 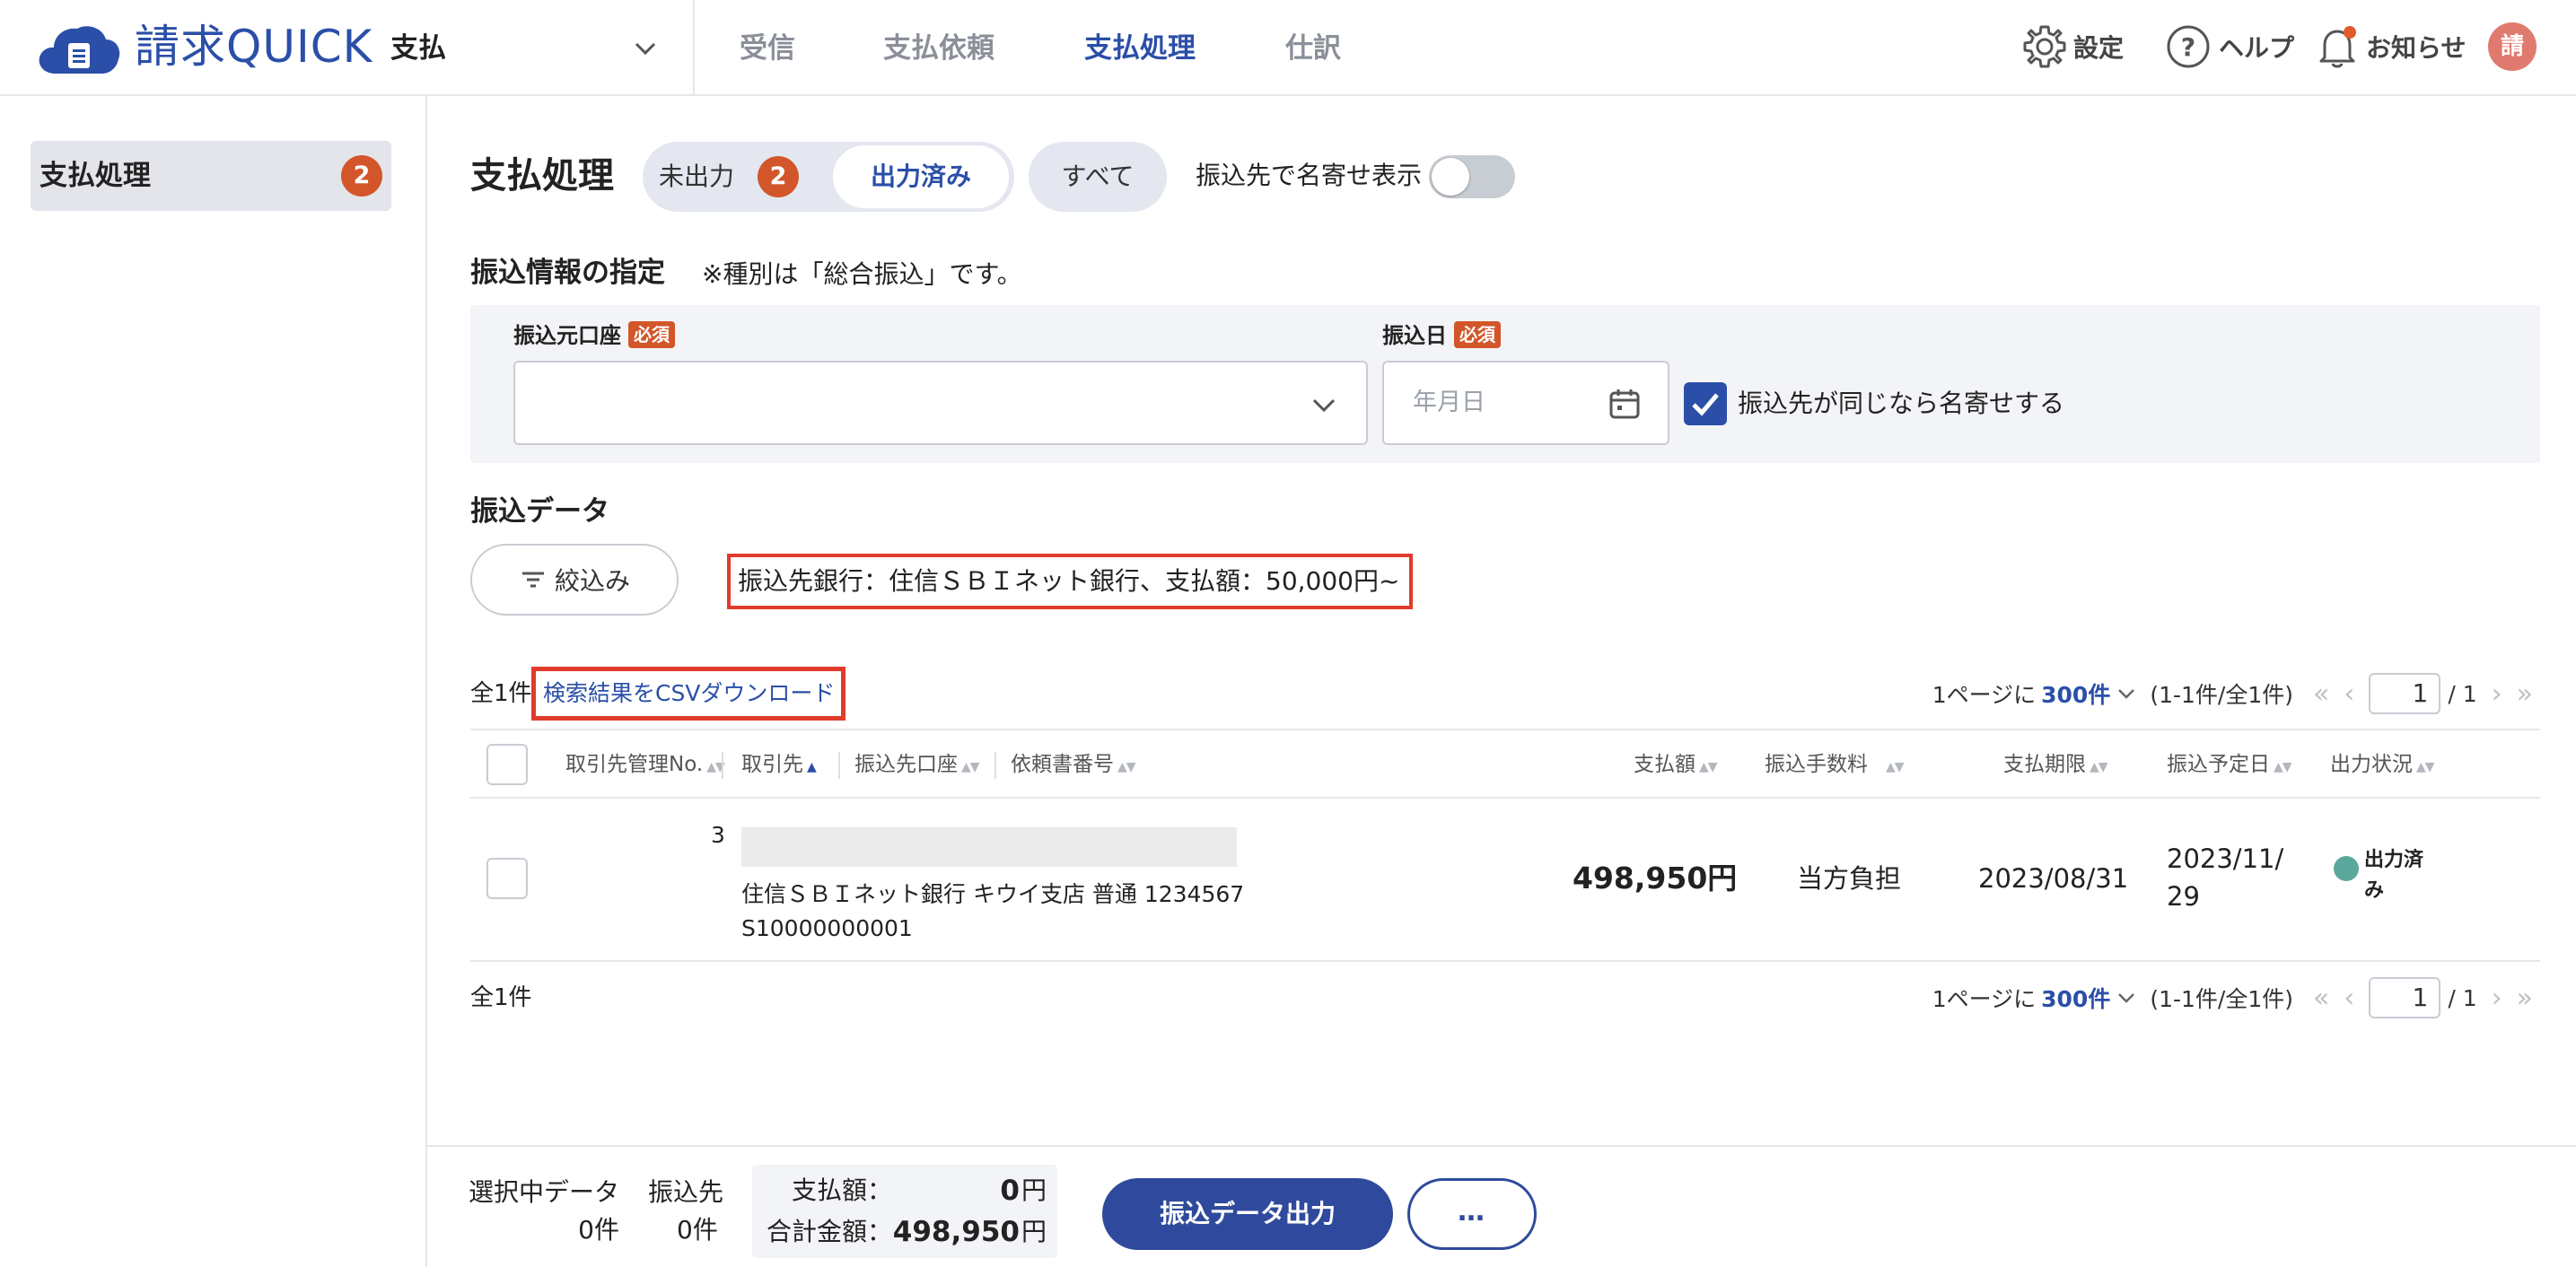 I want to click on filter-summary: 振込先銀行：住信ＳＢＩネット銀行、支払額：50,000円~, so click(x=1070, y=581).